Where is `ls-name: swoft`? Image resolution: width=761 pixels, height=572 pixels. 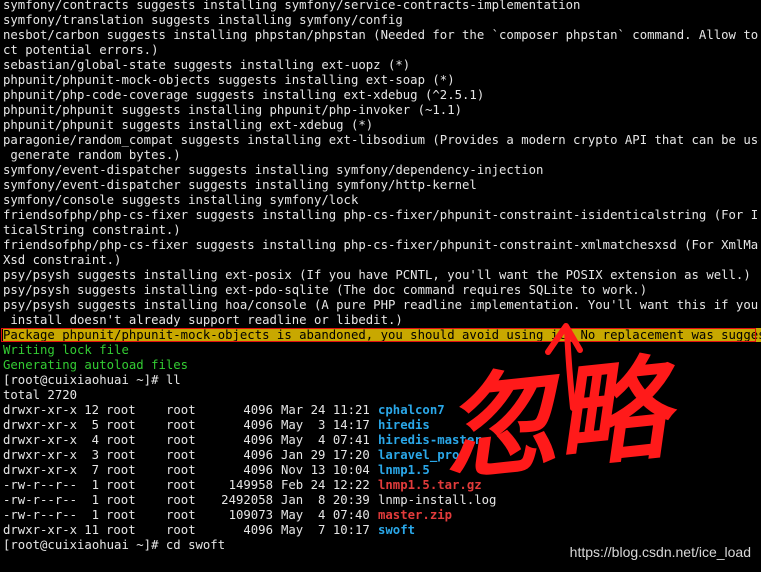
ls-name: swoft is located at coordinates (397, 530).